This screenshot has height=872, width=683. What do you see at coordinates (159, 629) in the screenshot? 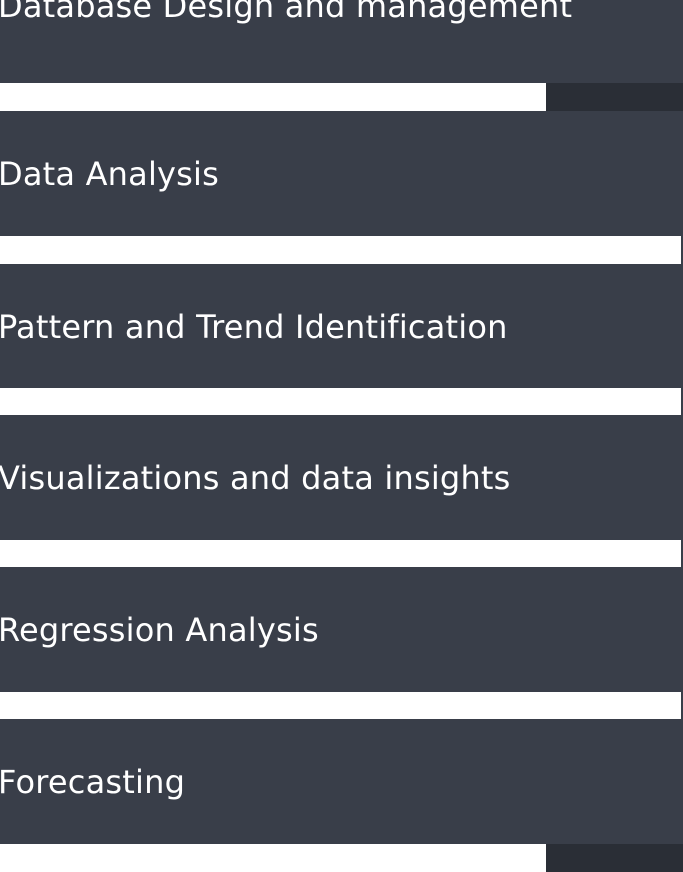
I see `skill-label: Regression Analysis` at bounding box center [159, 629].